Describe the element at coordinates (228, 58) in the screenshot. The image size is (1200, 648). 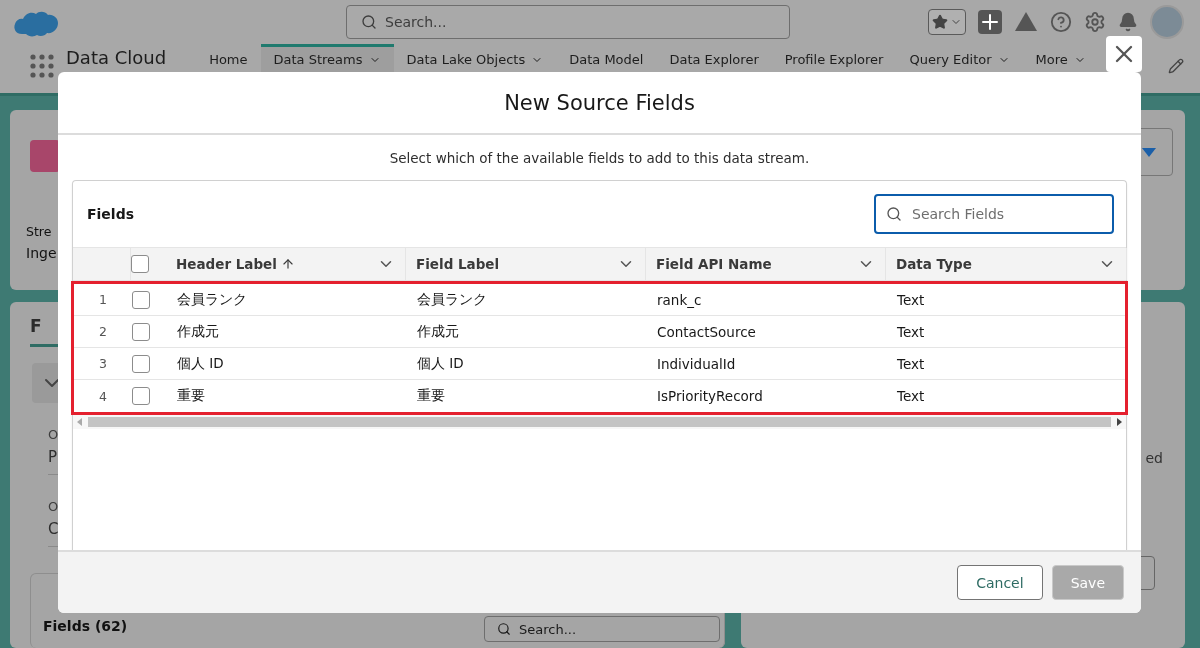
I see `nav-tab: Home` at that location.